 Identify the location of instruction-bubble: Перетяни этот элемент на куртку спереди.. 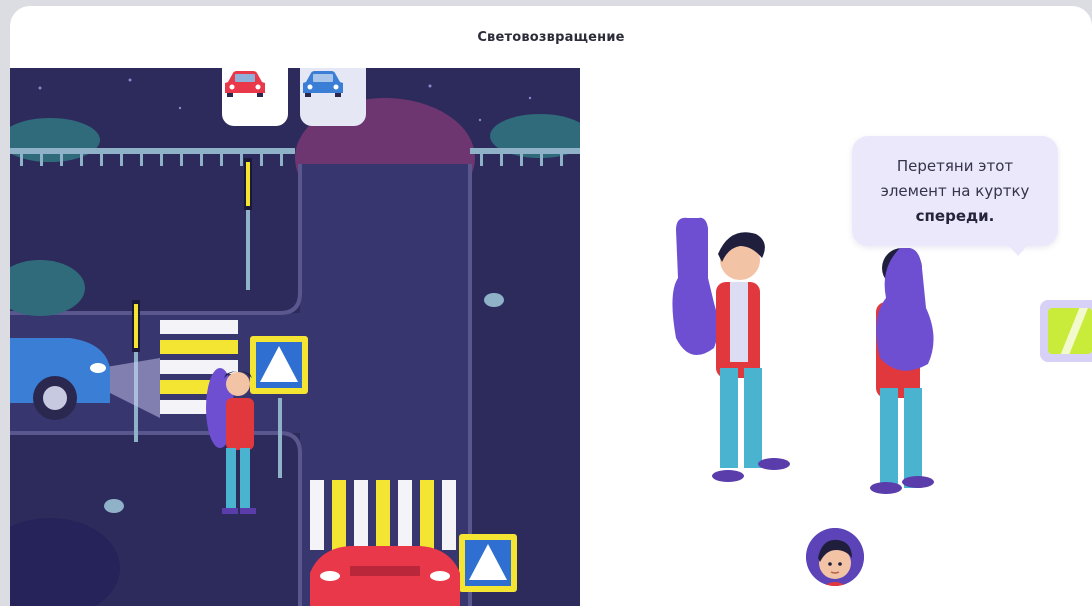
(955, 196).